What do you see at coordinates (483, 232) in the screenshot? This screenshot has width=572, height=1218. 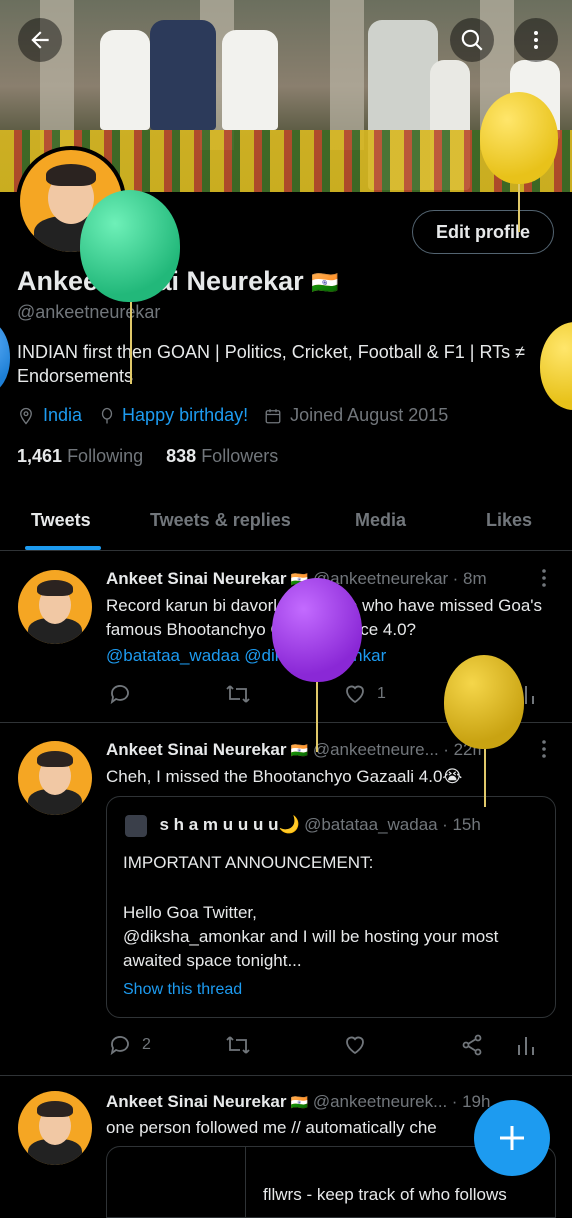 I see `edit-profile-button: Edit profile` at bounding box center [483, 232].